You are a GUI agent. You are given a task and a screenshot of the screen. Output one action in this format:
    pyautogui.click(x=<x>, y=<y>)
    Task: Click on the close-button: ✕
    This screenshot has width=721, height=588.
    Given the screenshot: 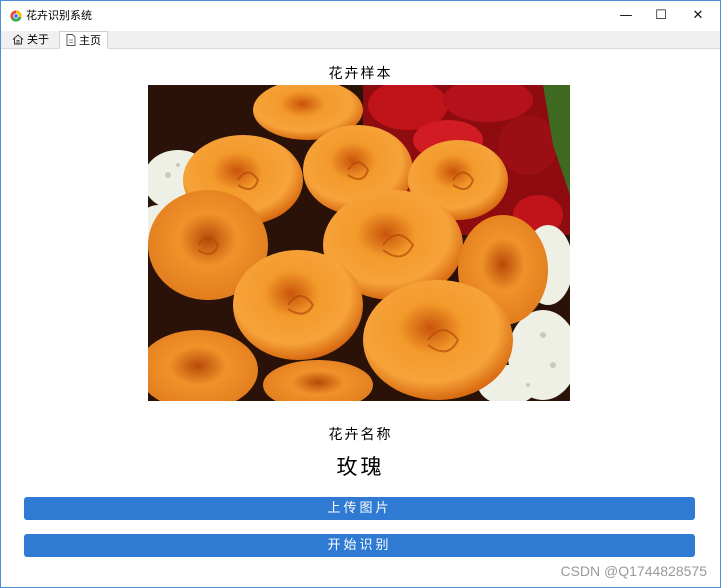 What is the action you would take?
    pyautogui.click(x=698, y=16)
    